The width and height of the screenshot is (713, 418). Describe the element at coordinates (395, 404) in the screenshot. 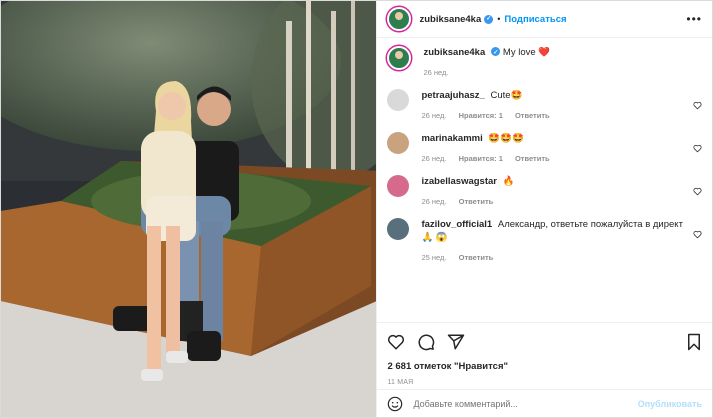

I see `emoji-icon` at that location.